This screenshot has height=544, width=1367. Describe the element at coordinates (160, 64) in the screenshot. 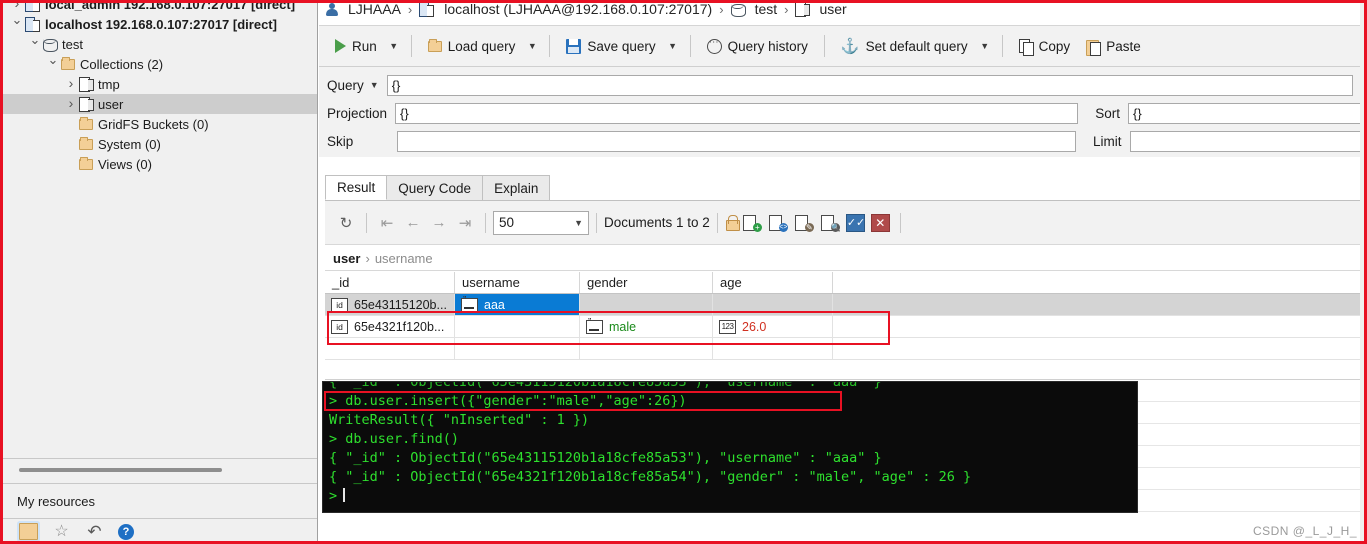

I see `tree-item-collections: Collections (2)` at that location.